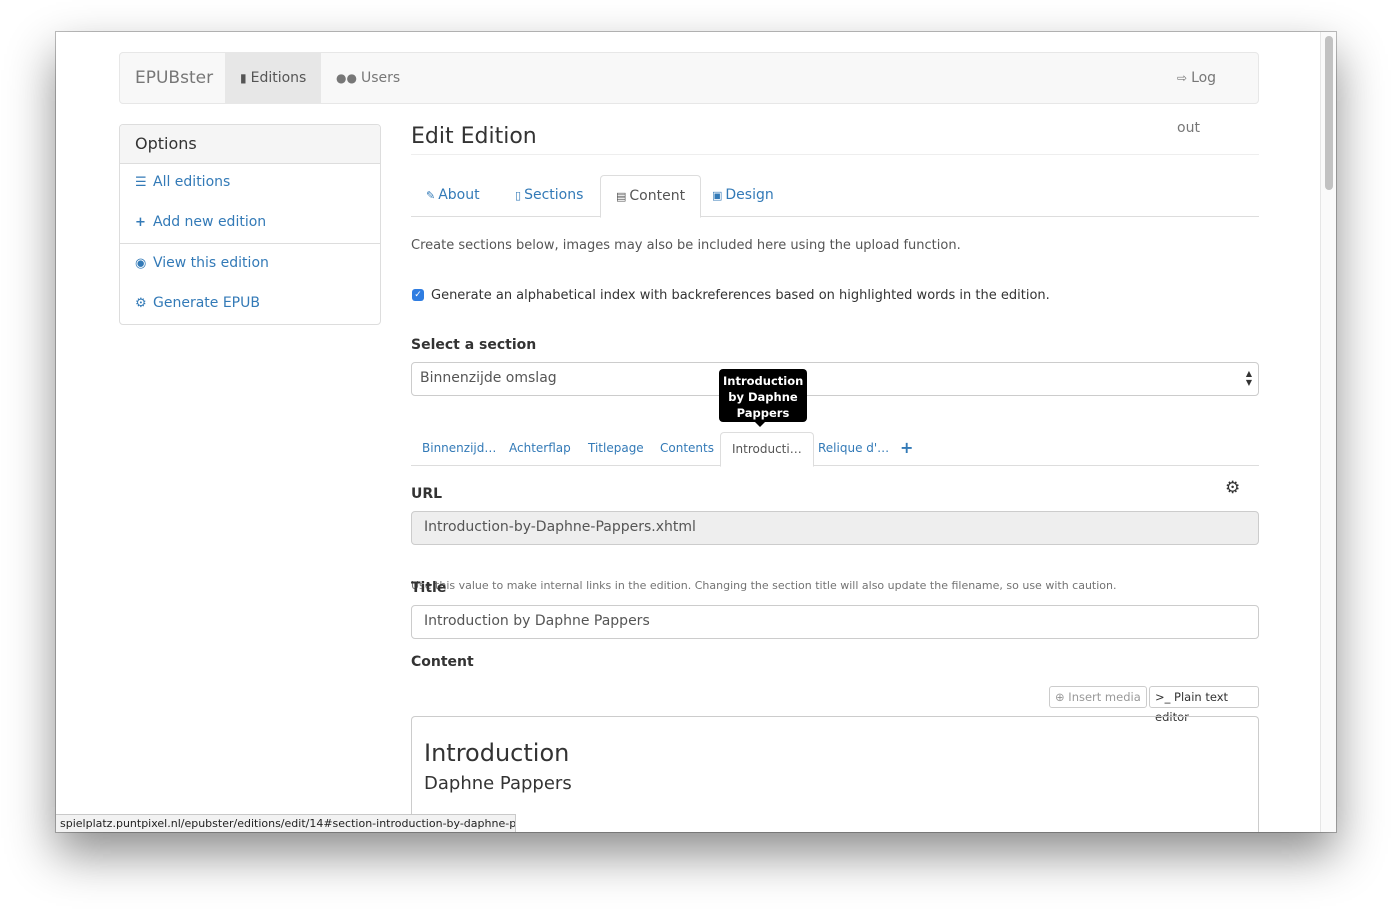 This screenshot has width=1392, height=912. Describe the element at coordinates (763, 381) in the screenshot. I see `tooltip-line: Introduction` at that location.